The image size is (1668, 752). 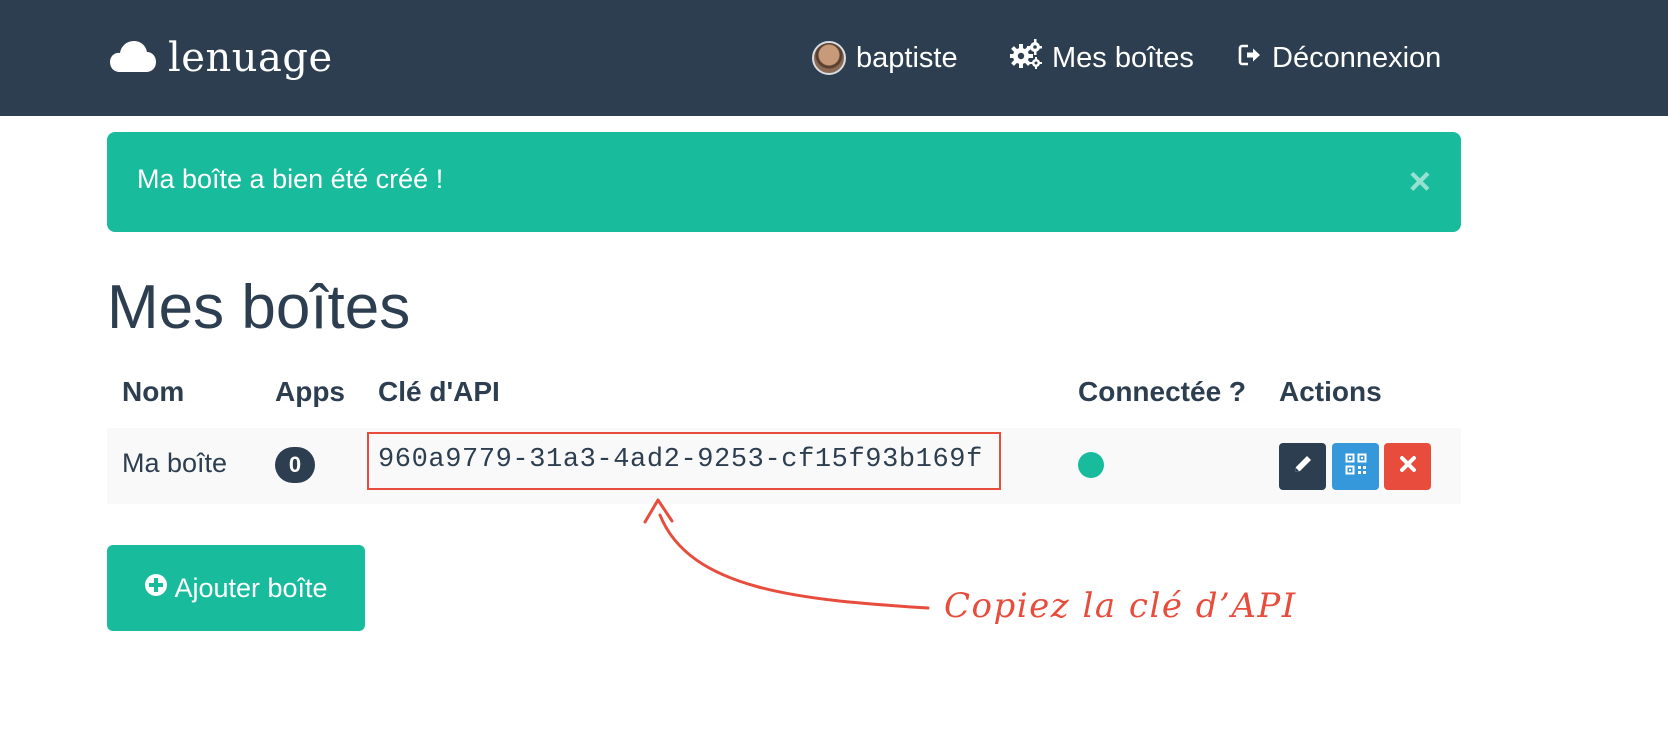 What do you see at coordinates (250, 58) in the screenshot?
I see `brand-name: lenuage` at bounding box center [250, 58].